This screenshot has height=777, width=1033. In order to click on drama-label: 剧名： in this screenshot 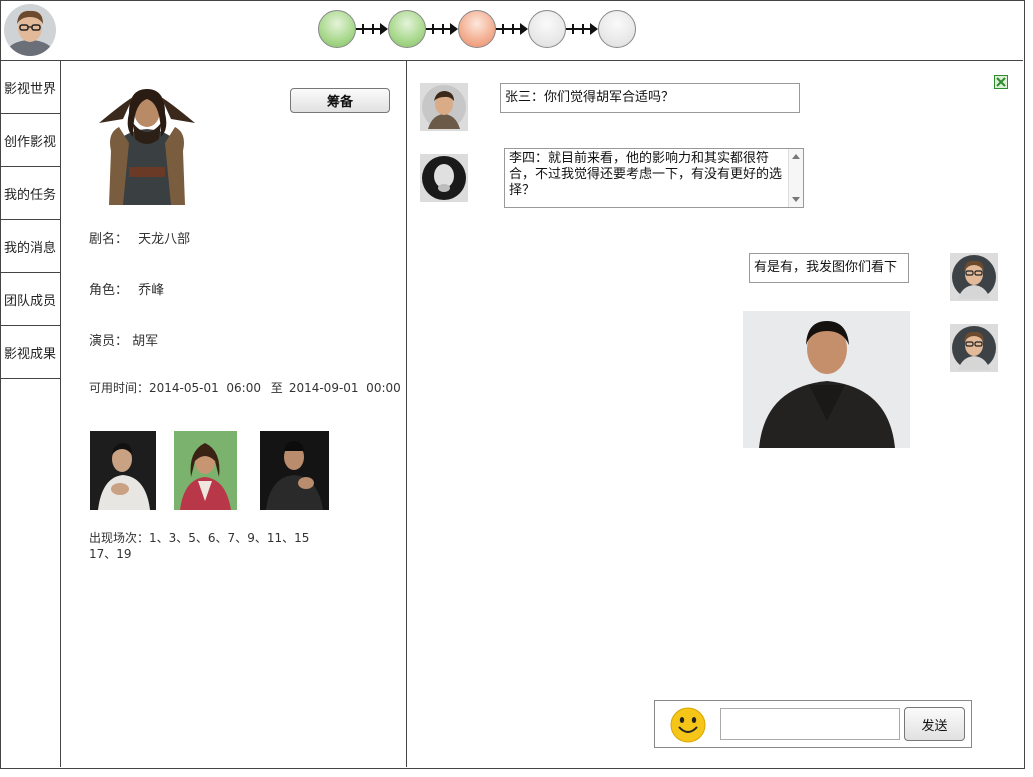, I will do `click(109, 239)`.